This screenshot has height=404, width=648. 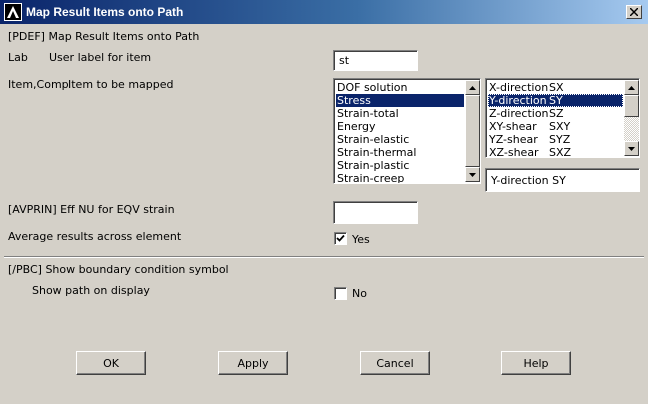 What do you see at coordinates (514, 152) in the screenshot?
I see `component-name: XZ-shear` at bounding box center [514, 152].